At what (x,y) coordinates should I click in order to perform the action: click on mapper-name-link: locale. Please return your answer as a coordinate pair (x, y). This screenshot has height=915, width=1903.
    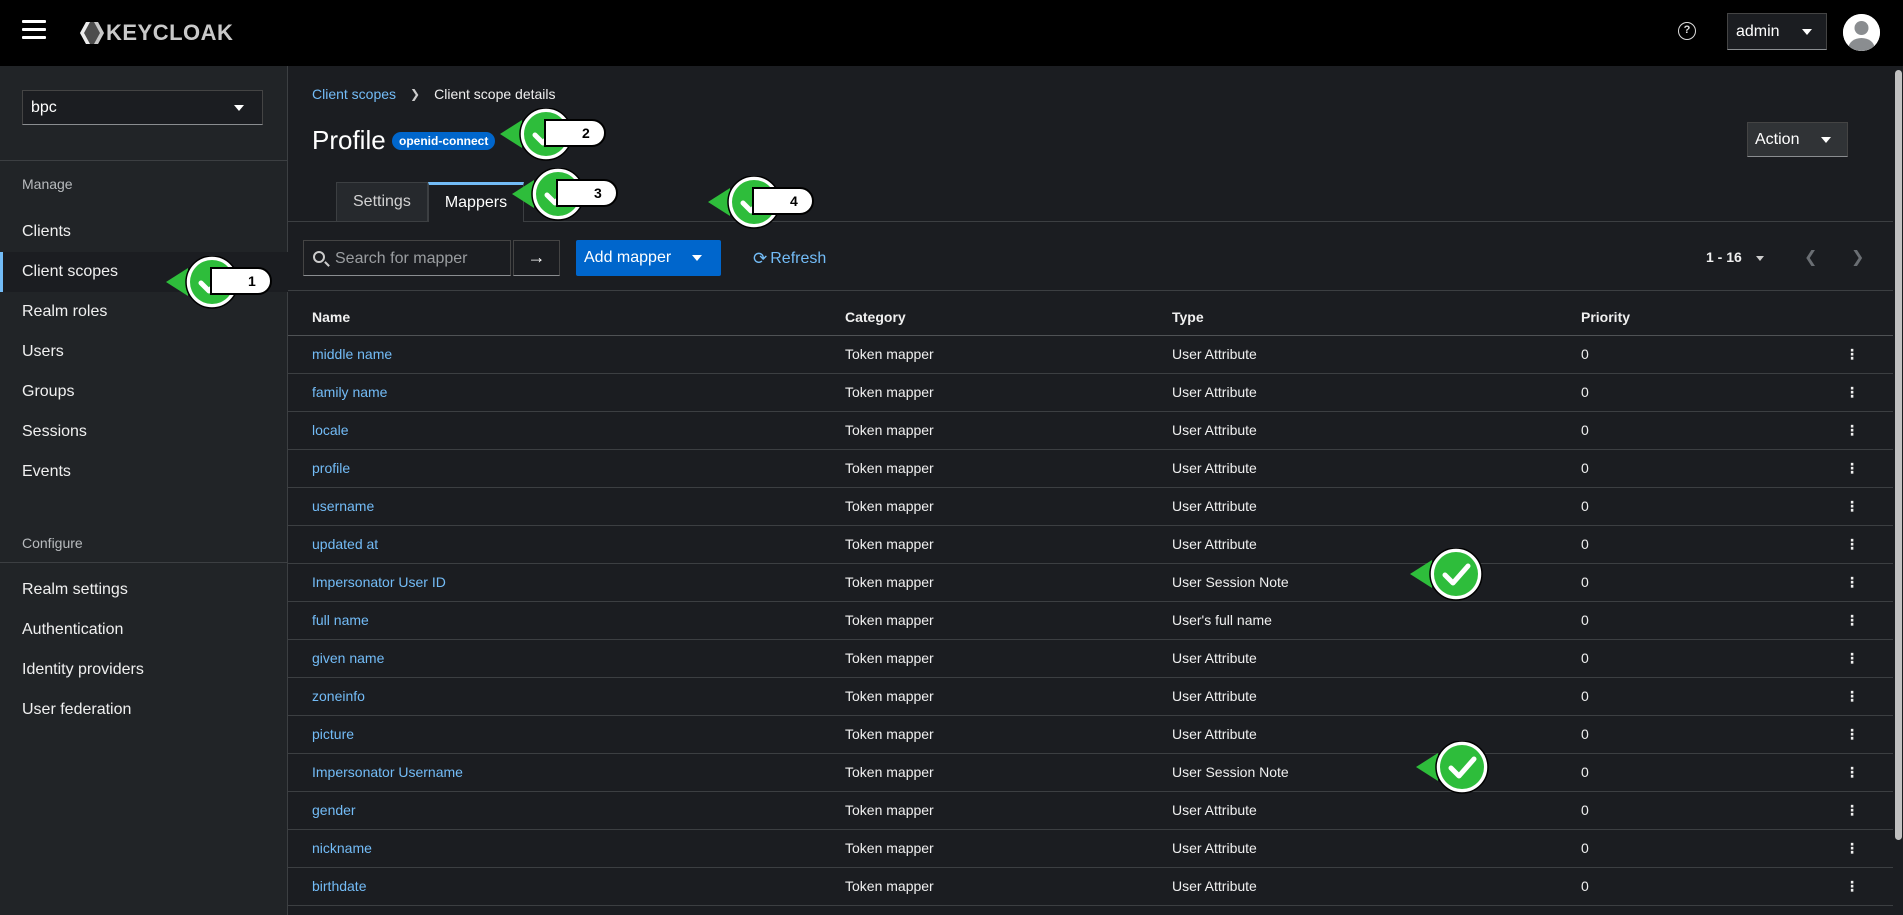
    Looking at the image, I should click on (566, 430).